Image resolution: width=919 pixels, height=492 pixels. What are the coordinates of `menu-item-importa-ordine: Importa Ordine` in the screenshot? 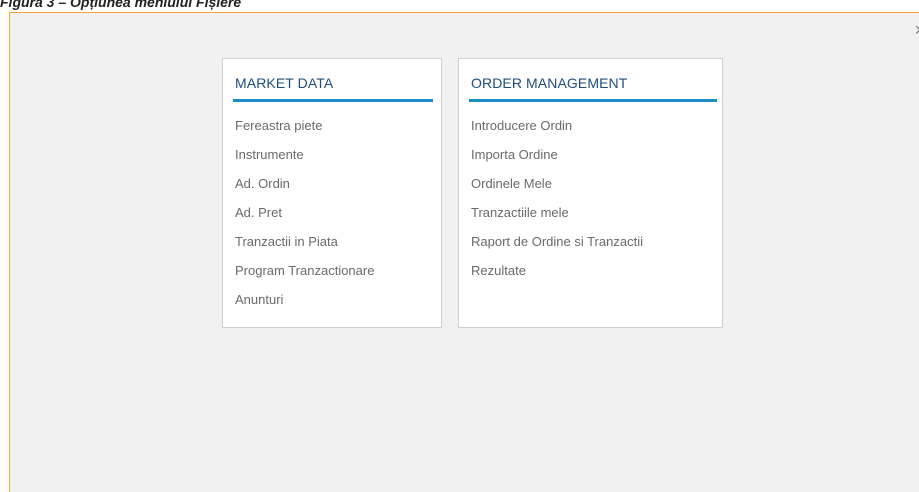 It's located at (557, 160).